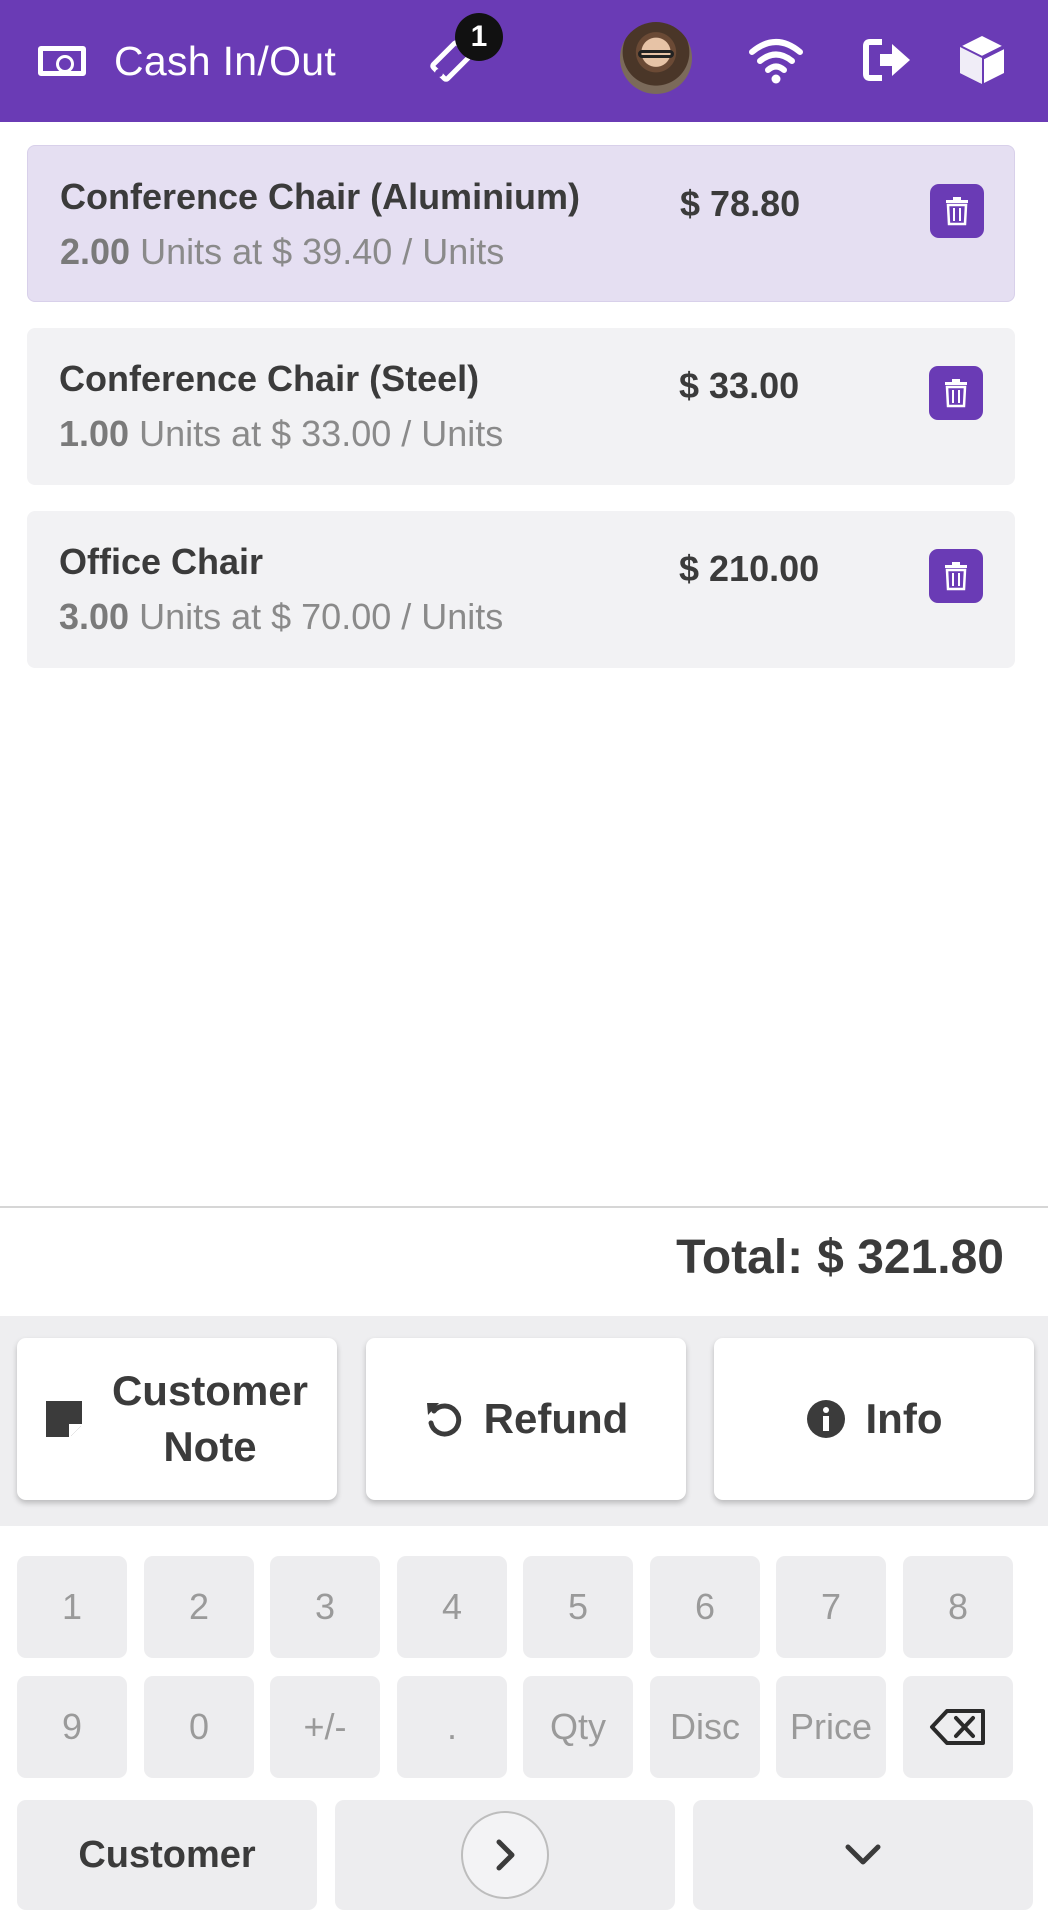 The width and height of the screenshot is (1048, 1920). I want to click on control-buttons: Customer Note Refund Info, so click(524, 1421).